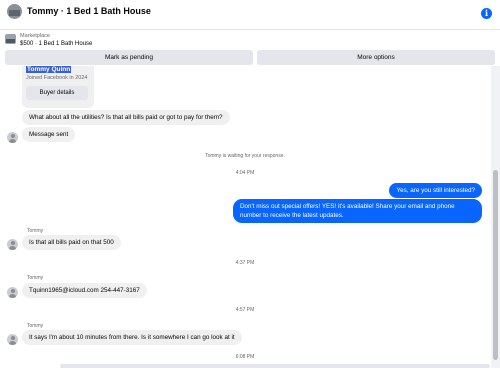 Image resolution: width=500 pixels, height=368 pixels. I want to click on outgoing-message: Yes, are you still interested?, so click(435, 190).